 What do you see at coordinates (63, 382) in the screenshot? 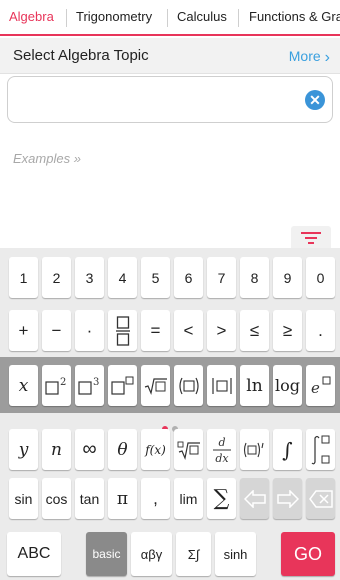
I see `svg-text: 2` at bounding box center [63, 382].